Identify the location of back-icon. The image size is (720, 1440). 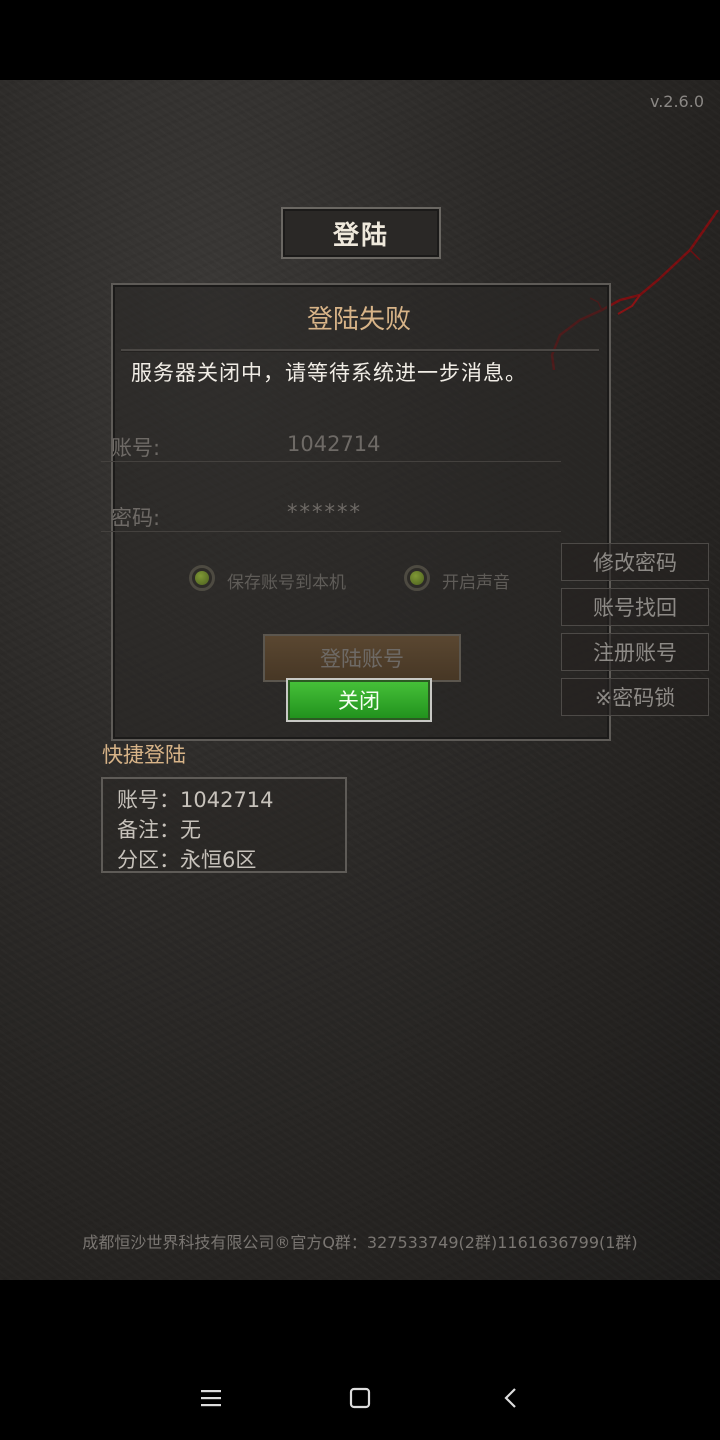
(511, 1398).